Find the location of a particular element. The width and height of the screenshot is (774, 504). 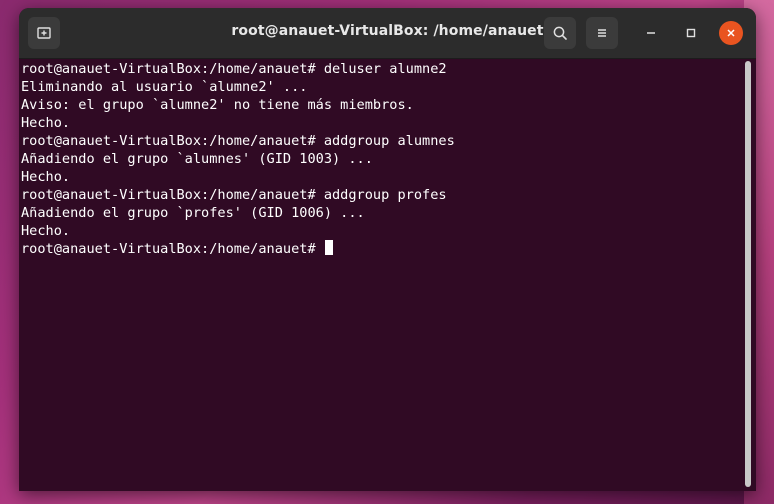

minimize-button is located at coordinates (651, 33).